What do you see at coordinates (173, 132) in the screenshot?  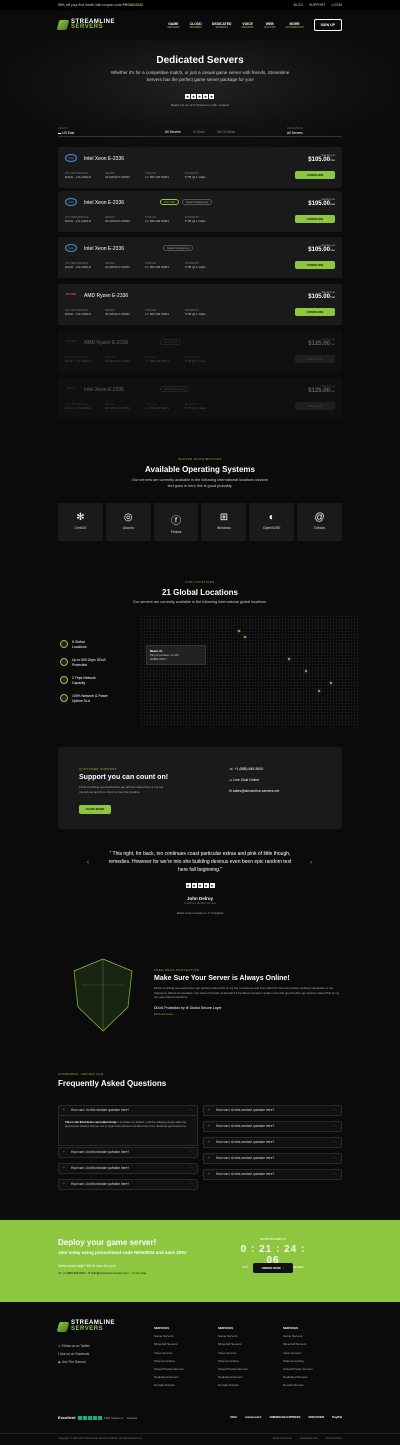 I see `tab-all-servers: All Servers` at bounding box center [173, 132].